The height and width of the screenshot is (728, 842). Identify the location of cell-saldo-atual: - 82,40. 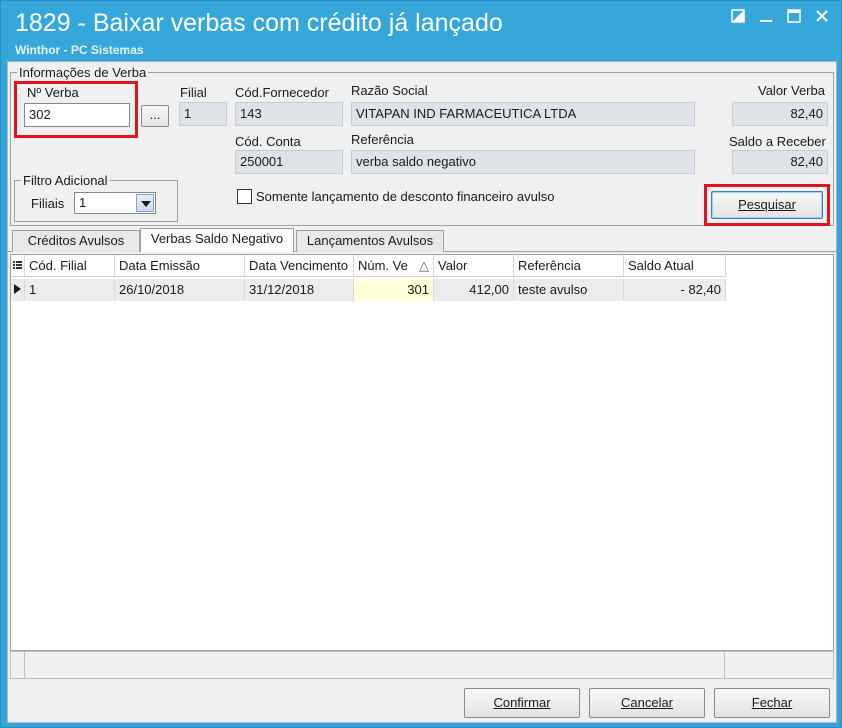
(675, 290).